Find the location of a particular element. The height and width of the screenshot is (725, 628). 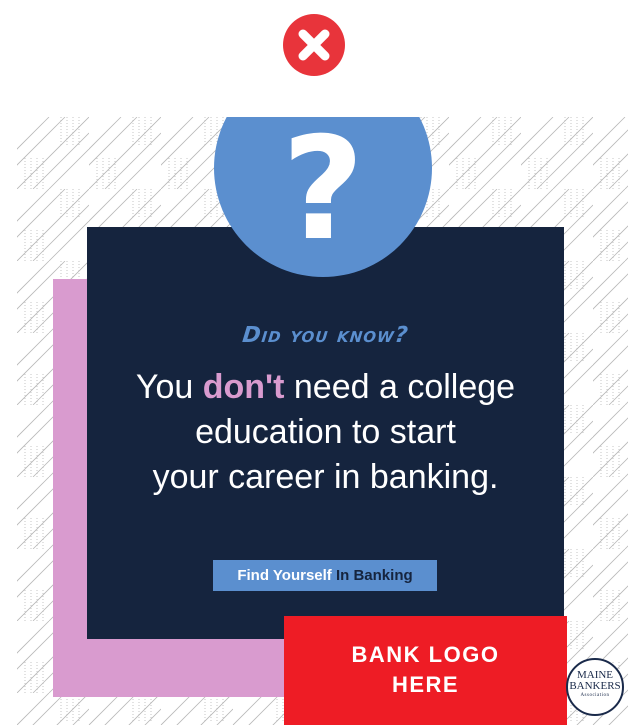

seal-line-3: Association is located at coordinates (595, 695).